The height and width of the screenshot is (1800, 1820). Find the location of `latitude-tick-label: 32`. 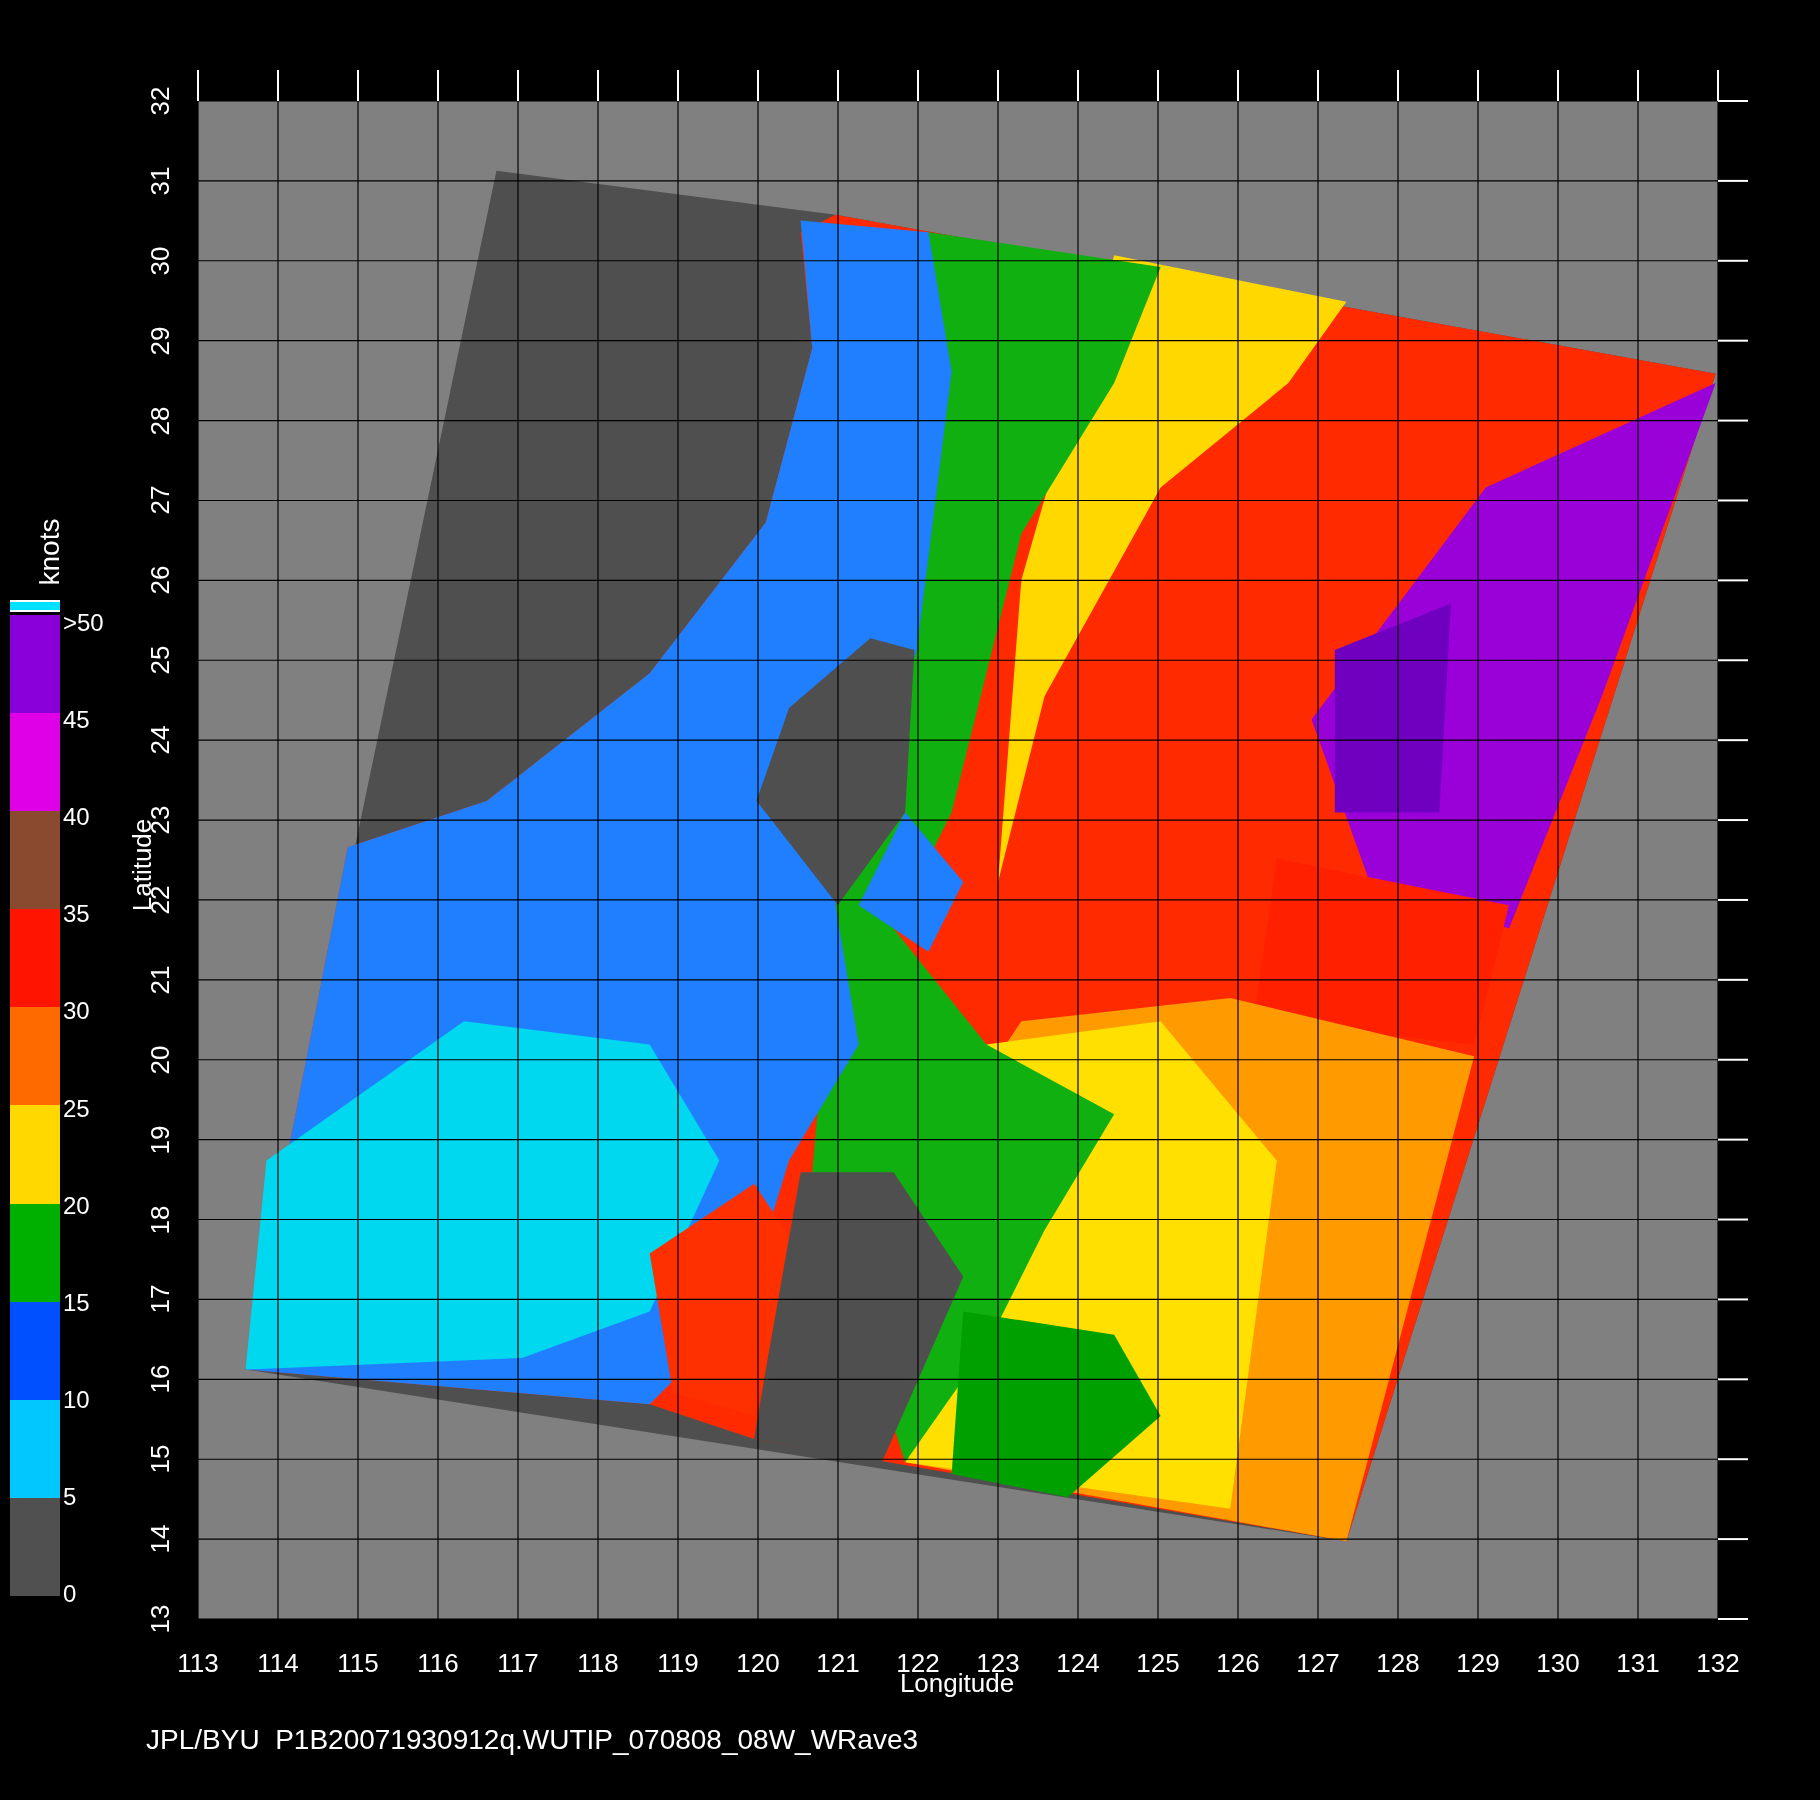

latitude-tick-label: 32 is located at coordinates (160, 101).